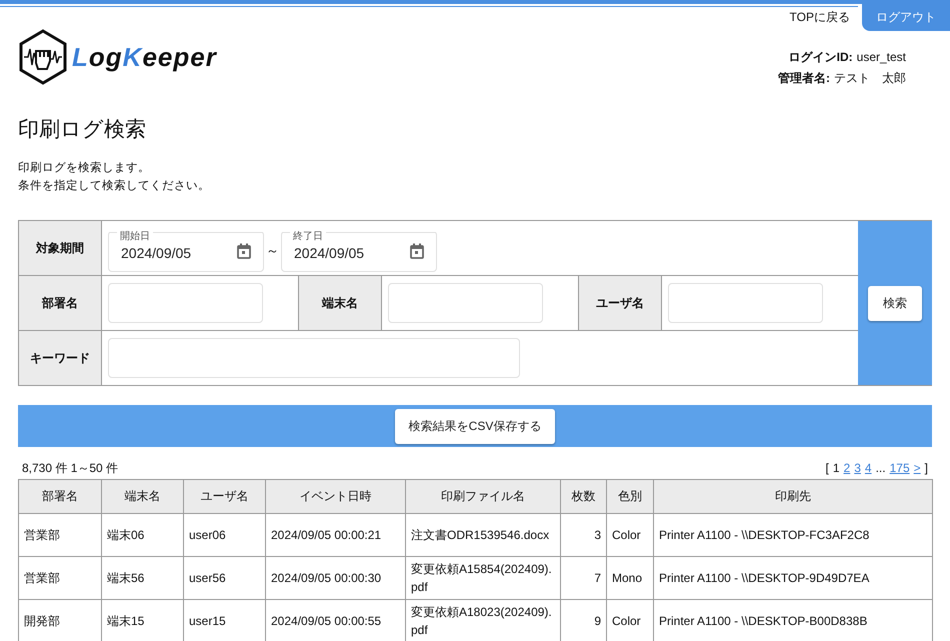 This screenshot has height=641, width=950. Describe the element at coordinates (340, 303) in the screenshot. I see `field-label: 端末名` at that location.